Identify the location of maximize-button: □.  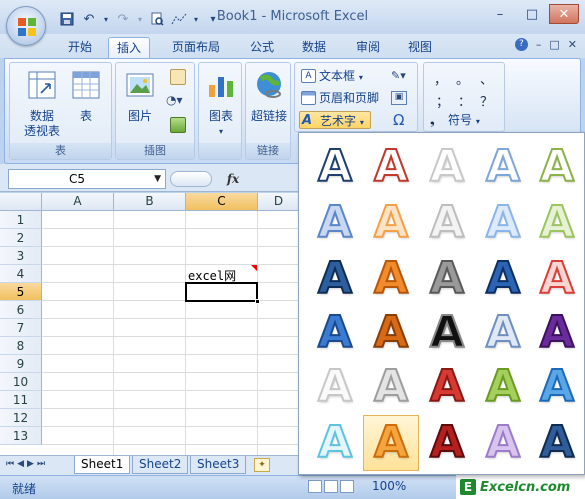
(532, 14).